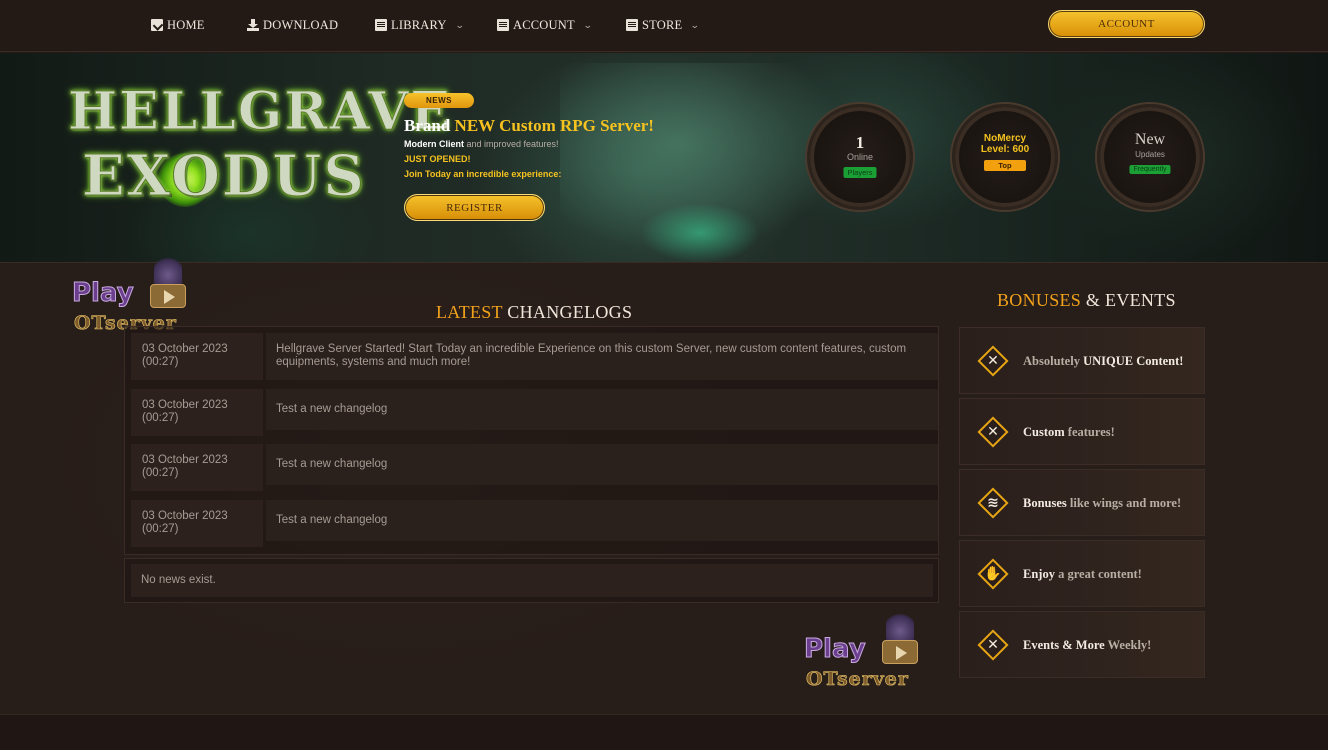  Describe the element at coordinates (474, 207) in the screenshot. I see `register-button: REGISTER` at that location.